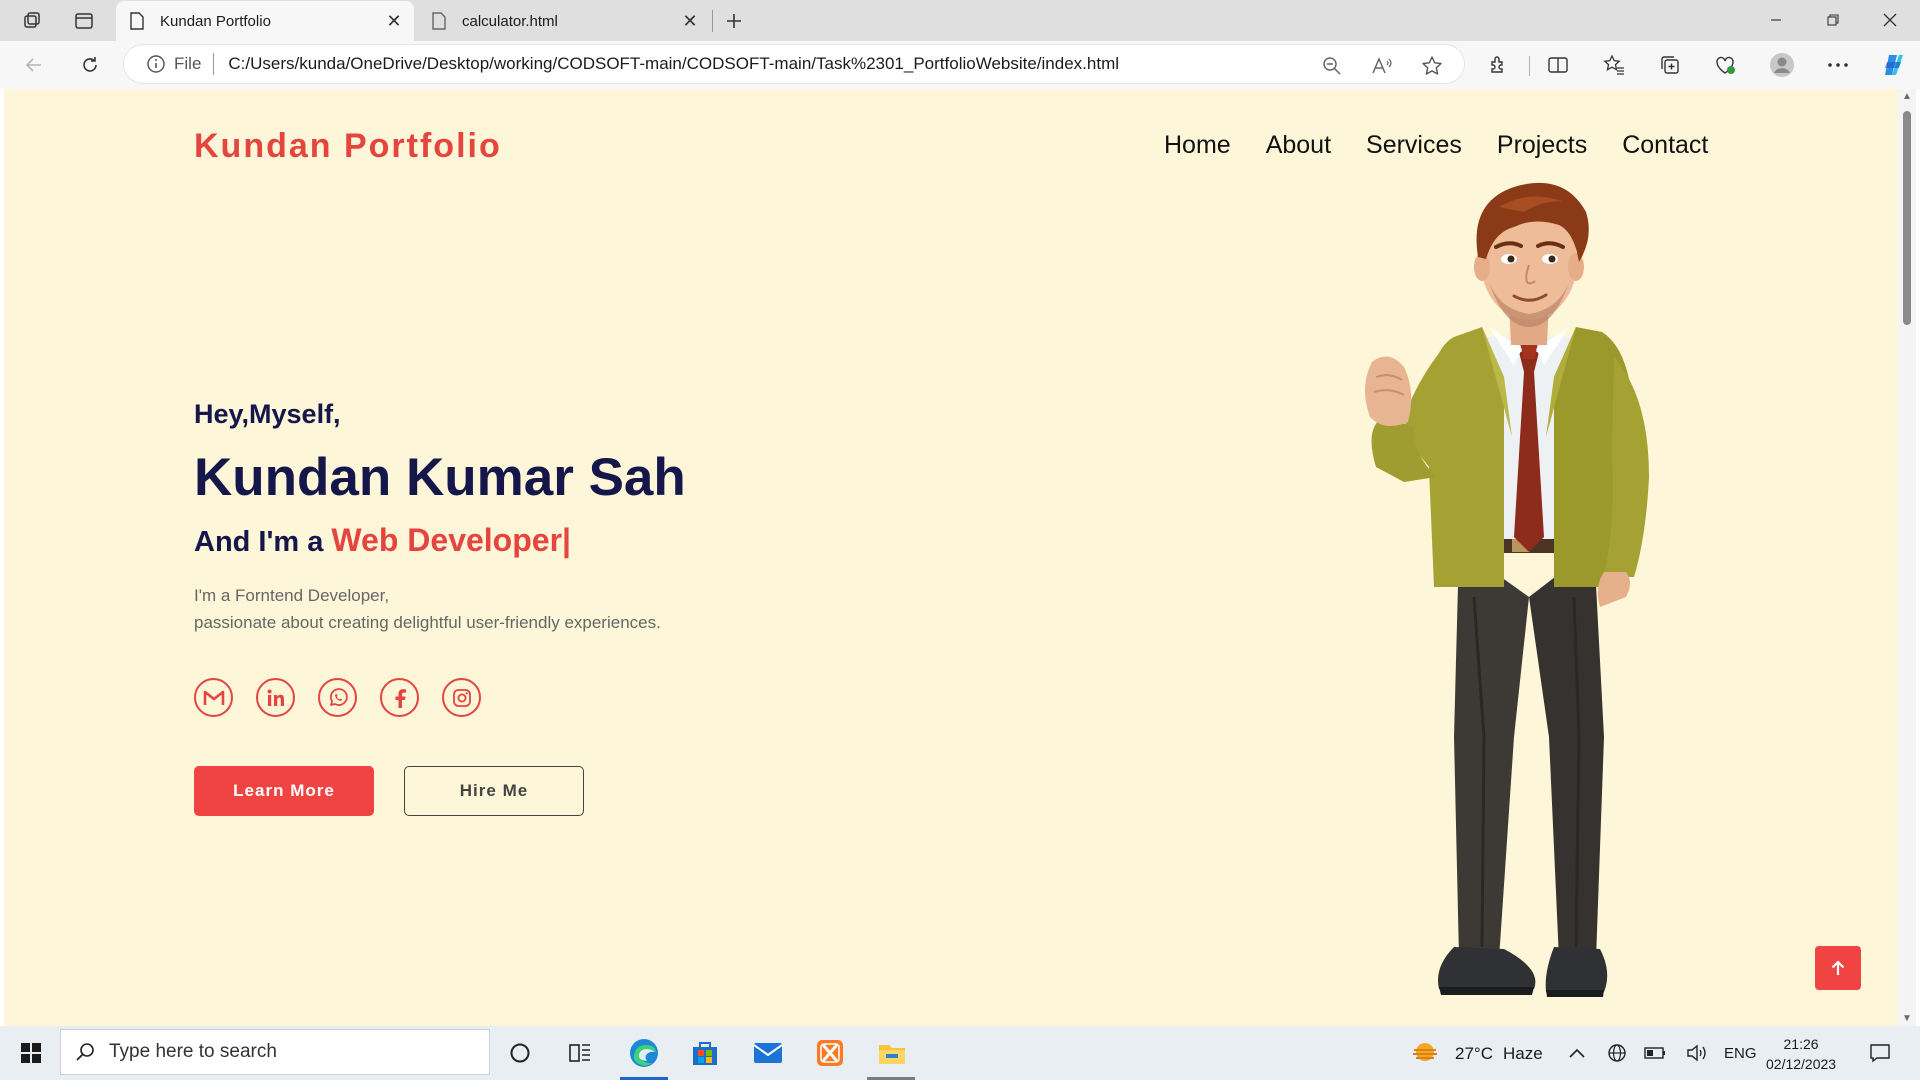  I want to click on read-aloud-icon, so click(1382, 66).